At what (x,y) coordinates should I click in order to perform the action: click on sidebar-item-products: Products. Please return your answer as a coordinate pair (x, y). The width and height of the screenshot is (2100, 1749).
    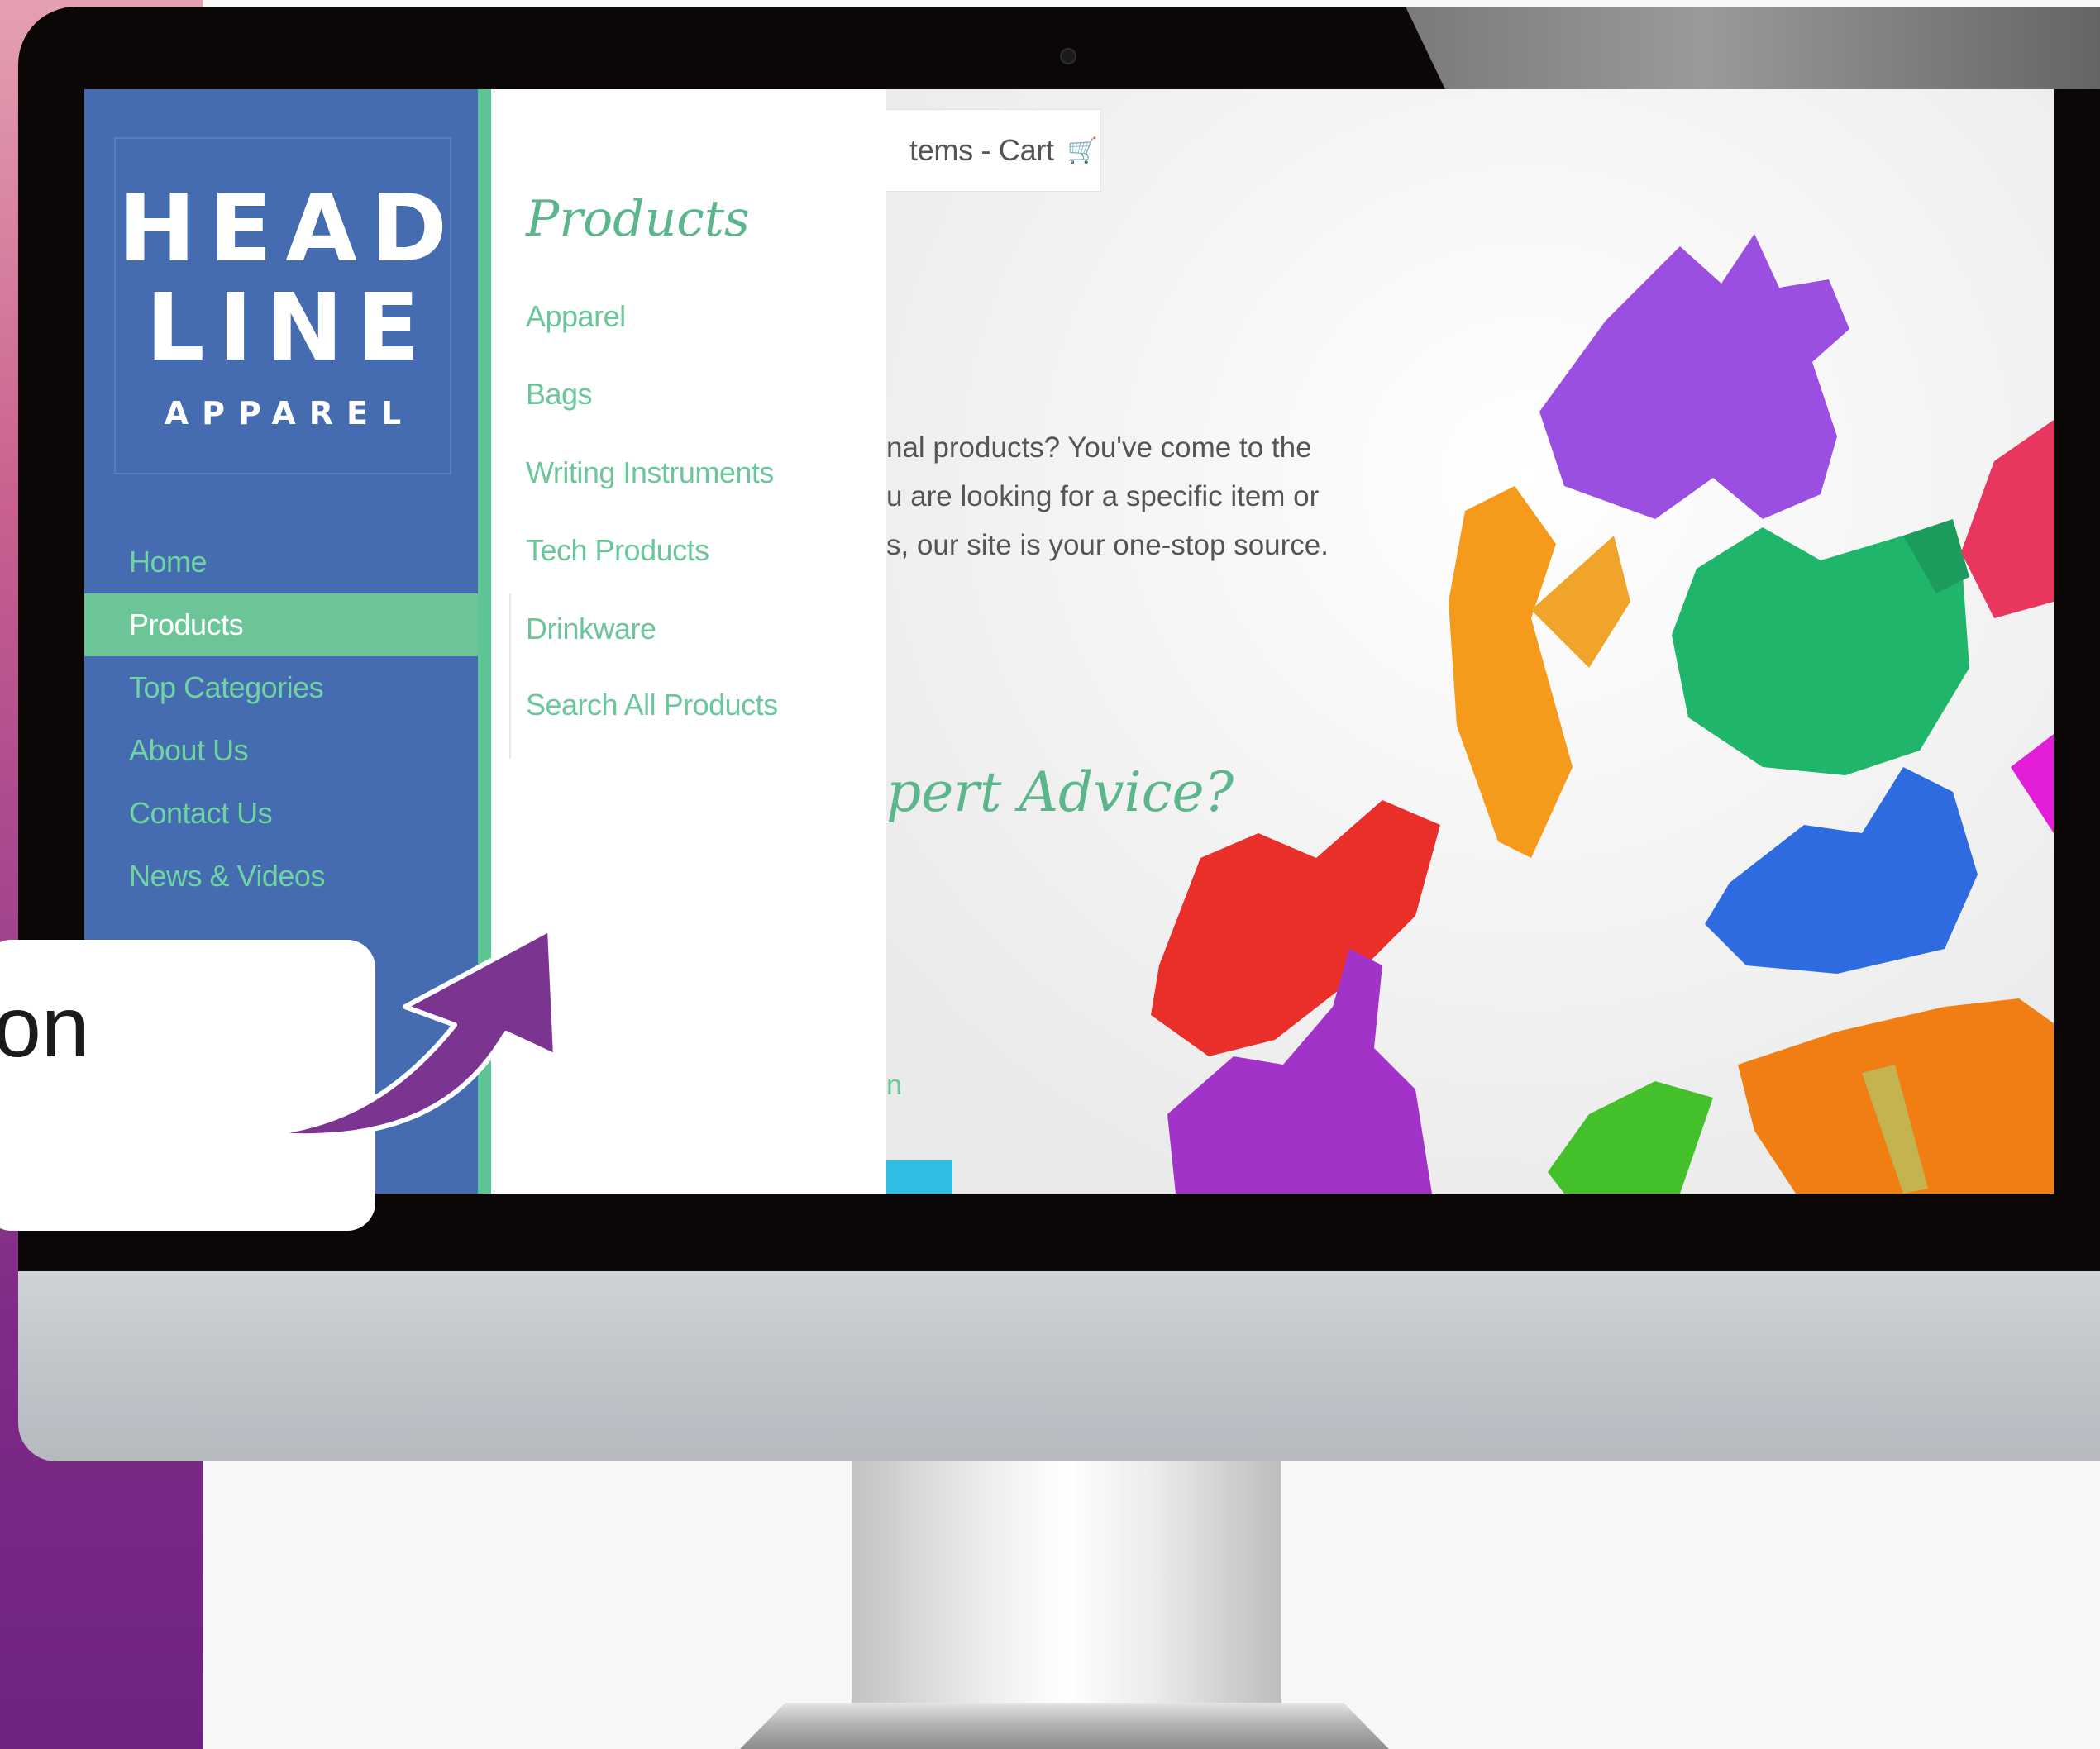
    Looking at the image, I should click on (281, 624).